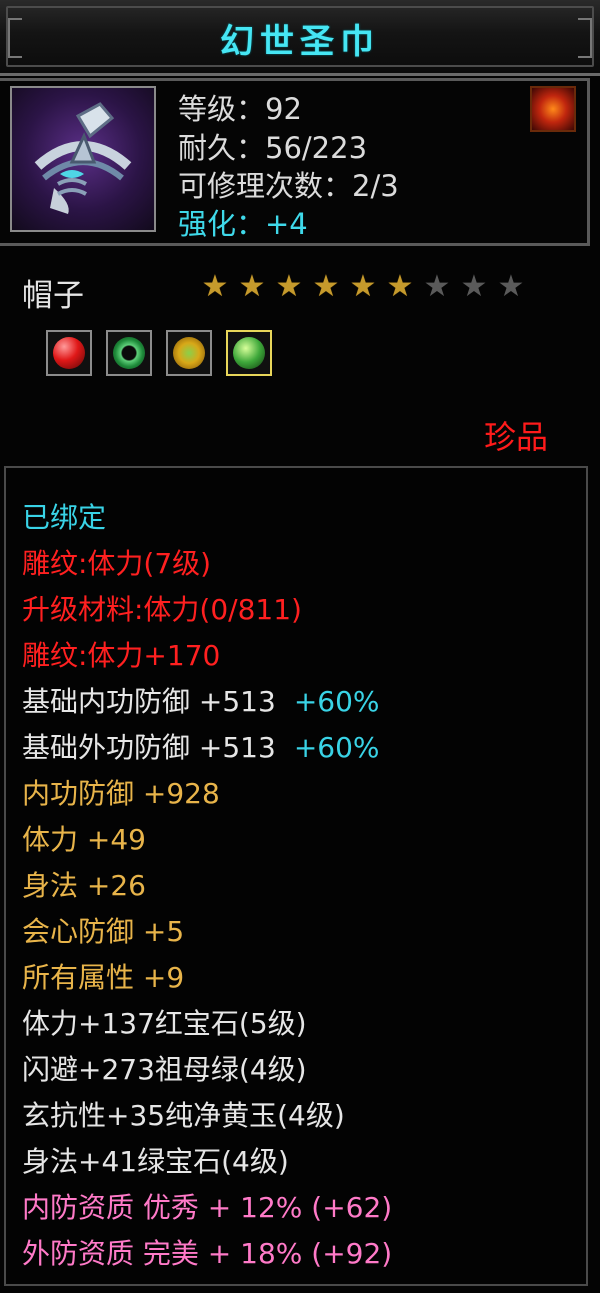 The width and height of the screenshot is (600, 1293). I want to click on title-bar: 幻世圣巾, so click(300, 38).